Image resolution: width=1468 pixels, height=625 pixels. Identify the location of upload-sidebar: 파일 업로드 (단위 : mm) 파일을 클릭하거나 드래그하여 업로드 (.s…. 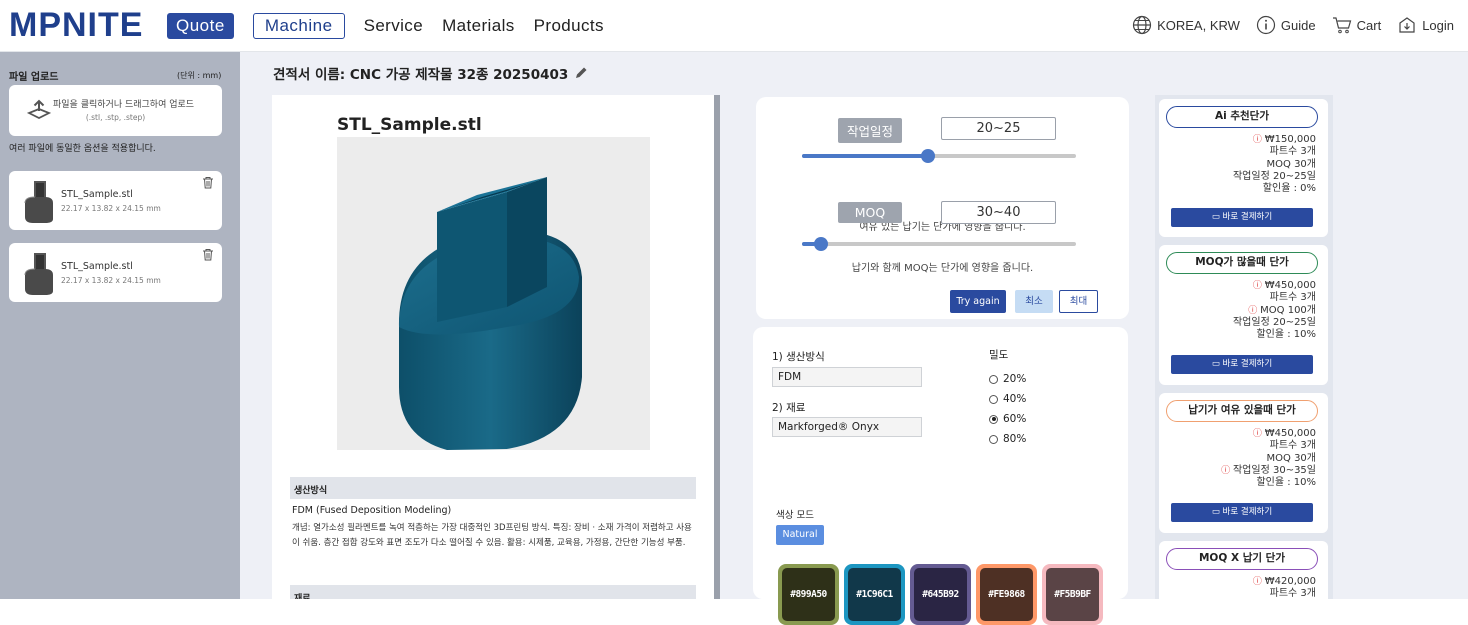
(120, 325).